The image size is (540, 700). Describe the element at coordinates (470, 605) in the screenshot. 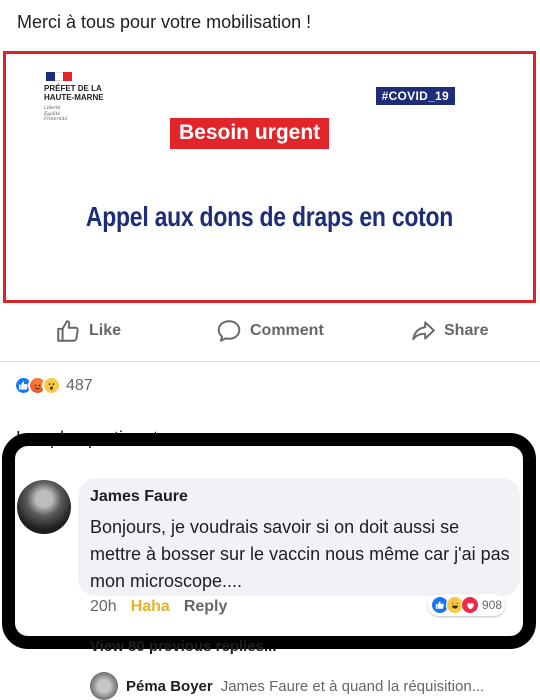

I see `love-reaction-icon` at that location.